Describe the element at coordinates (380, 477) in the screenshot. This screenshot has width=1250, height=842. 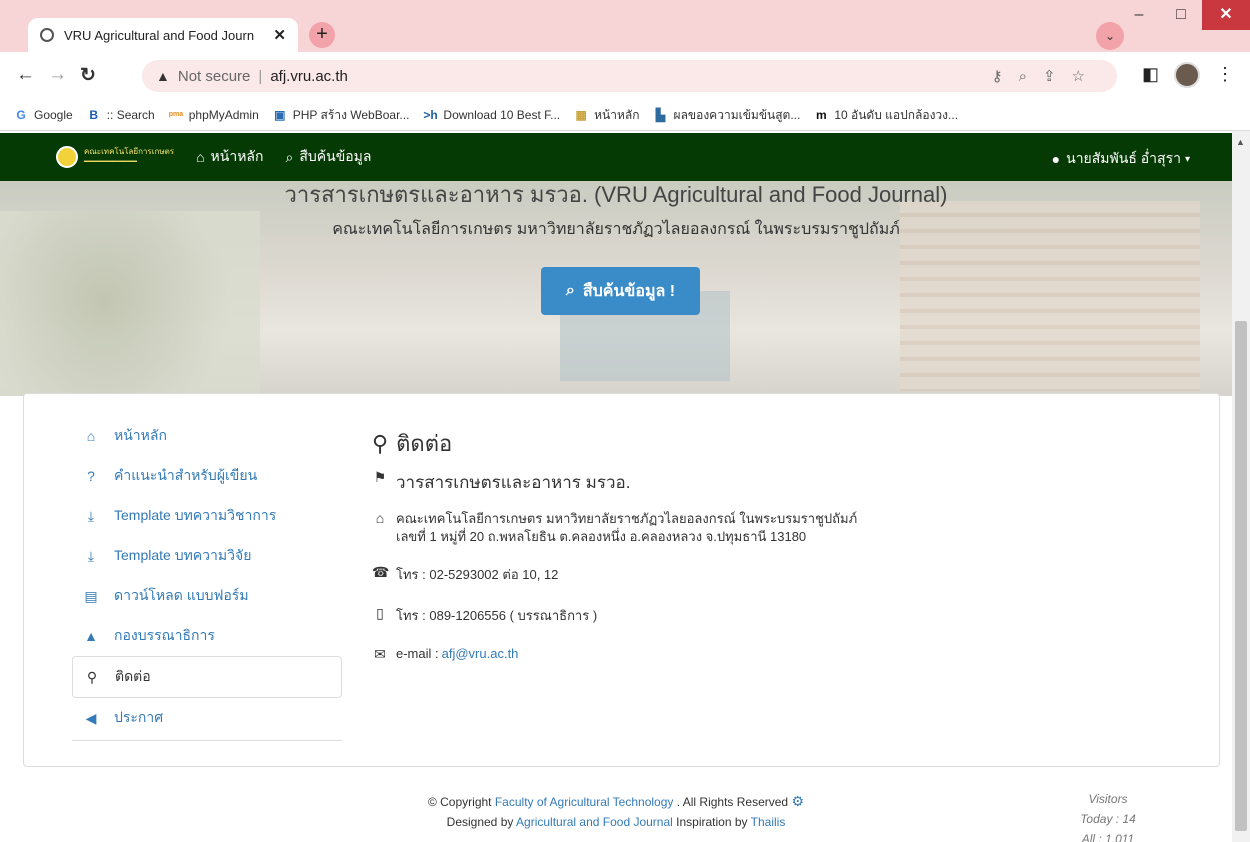
I see `flag-icon: ⚑` at that location.